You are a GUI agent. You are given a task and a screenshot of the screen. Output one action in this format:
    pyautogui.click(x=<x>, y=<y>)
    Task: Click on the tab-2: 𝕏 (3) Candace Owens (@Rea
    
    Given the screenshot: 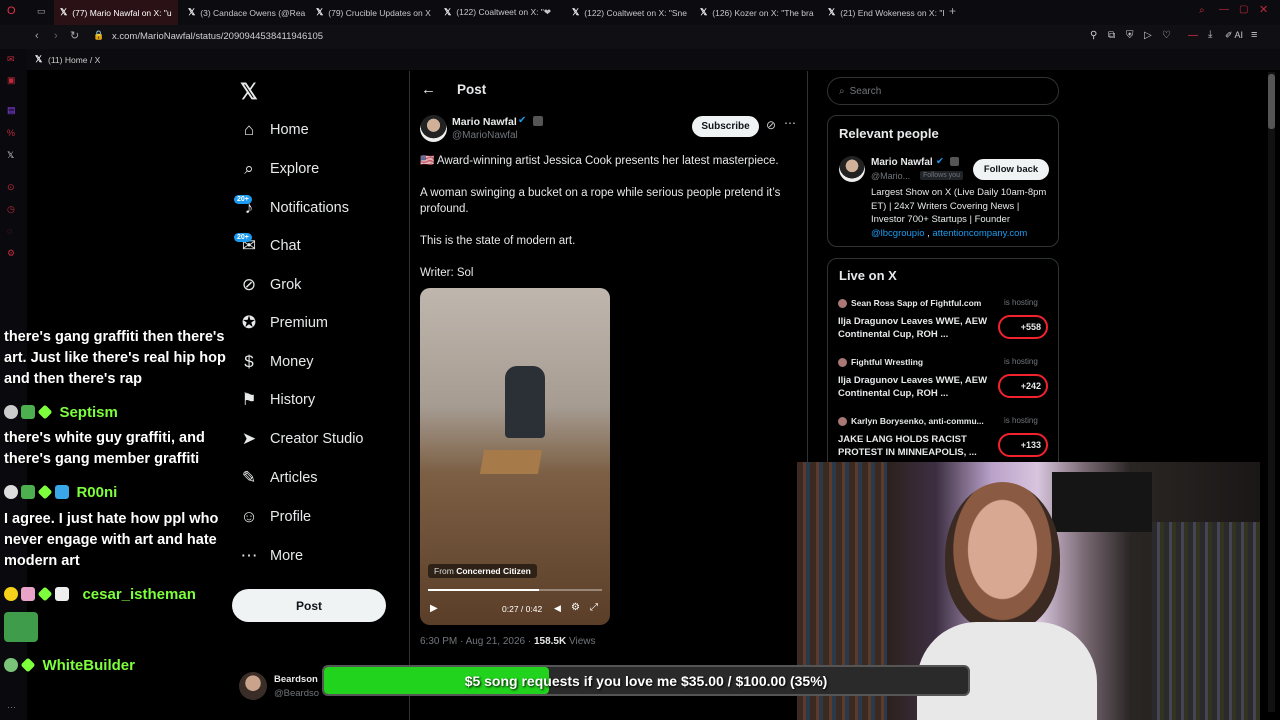 What is the action you would take?
    pyautogui.click(x=244, y=12)
    